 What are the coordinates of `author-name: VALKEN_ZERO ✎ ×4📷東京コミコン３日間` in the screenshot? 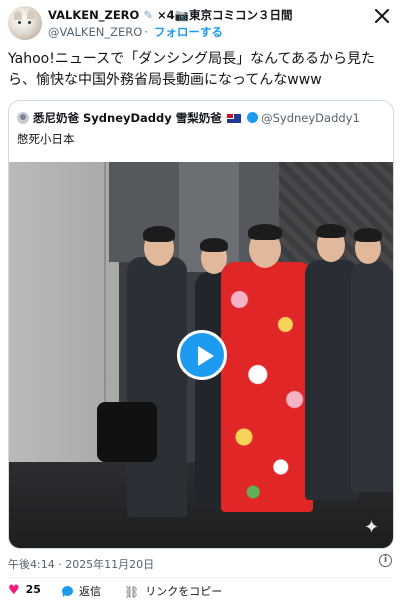 It's located at (170, 15).